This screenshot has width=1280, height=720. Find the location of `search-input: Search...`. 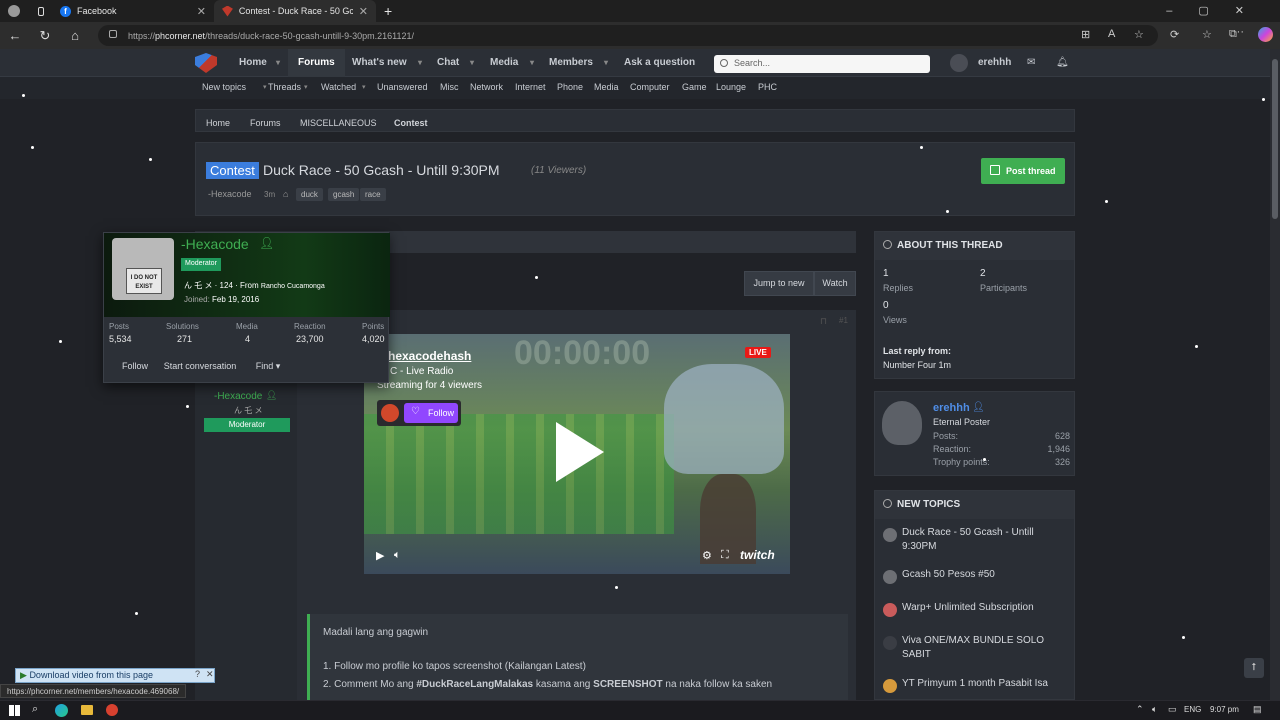

search-input: Search... is located at coordinates (822, 64).